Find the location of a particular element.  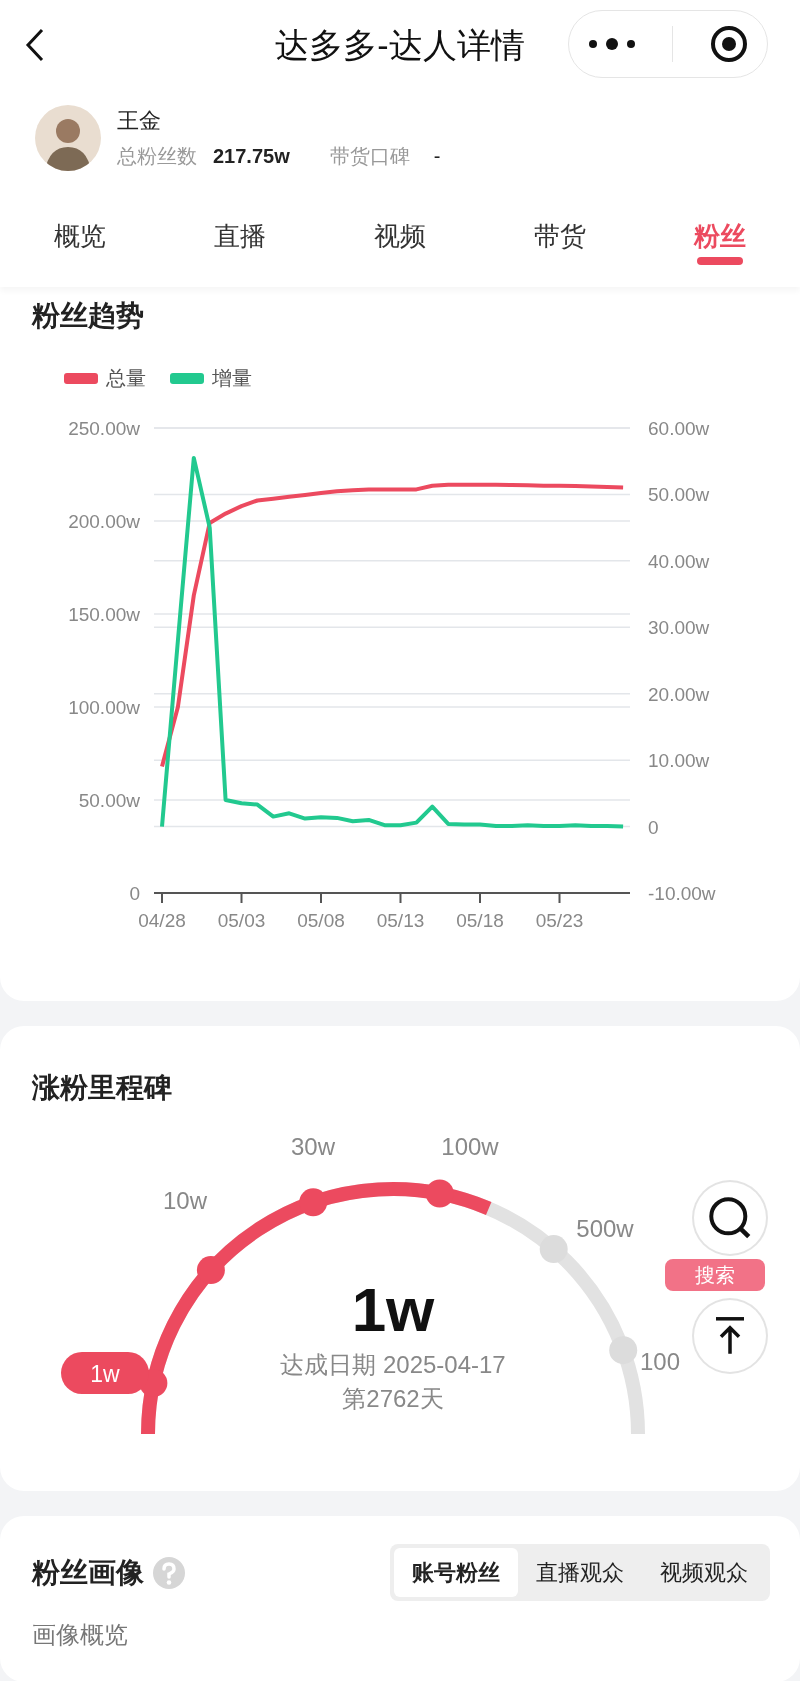

page-title: 达多多-达人详情 is located at coordinates (400, 45).